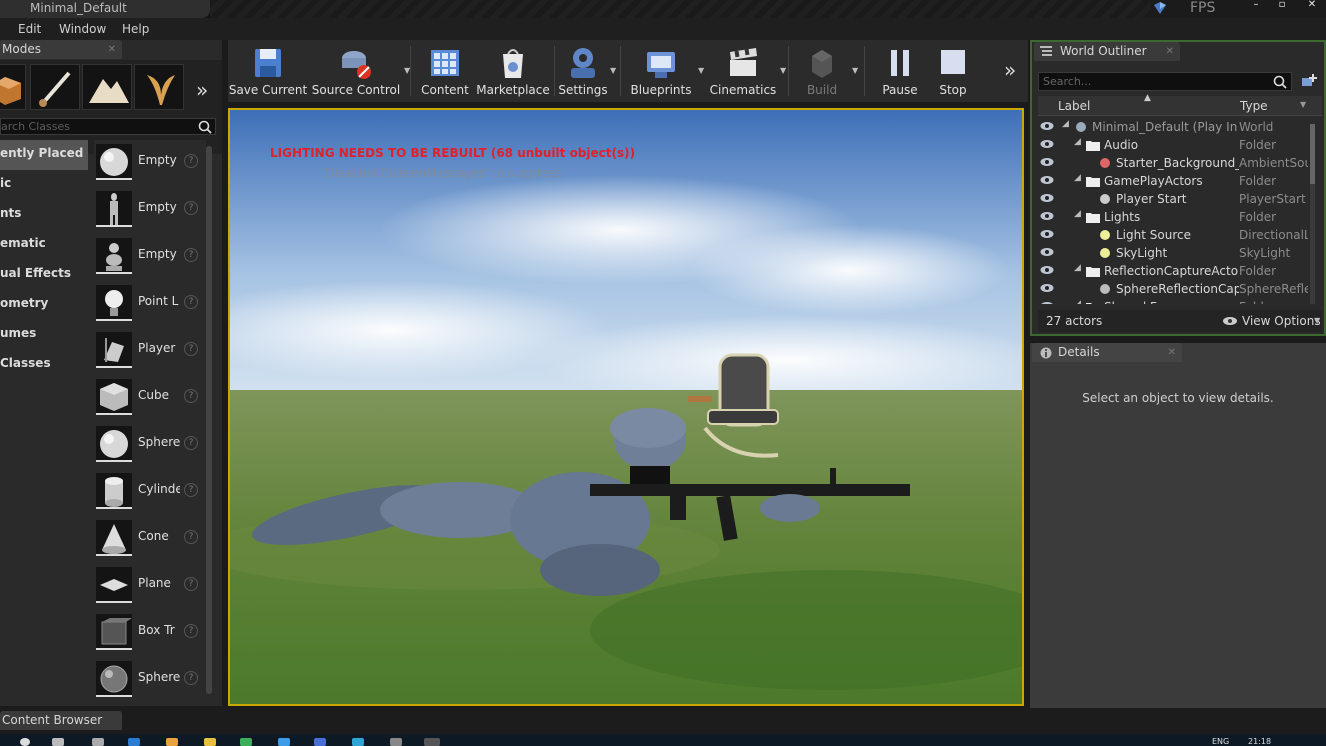 The height and width of the screenshot is (746, 1326). What do you see at coordinates (1010, 70) in the screenshot?
I see `toolbar-overflow-icon: »` at bounding box center [1010, 70].